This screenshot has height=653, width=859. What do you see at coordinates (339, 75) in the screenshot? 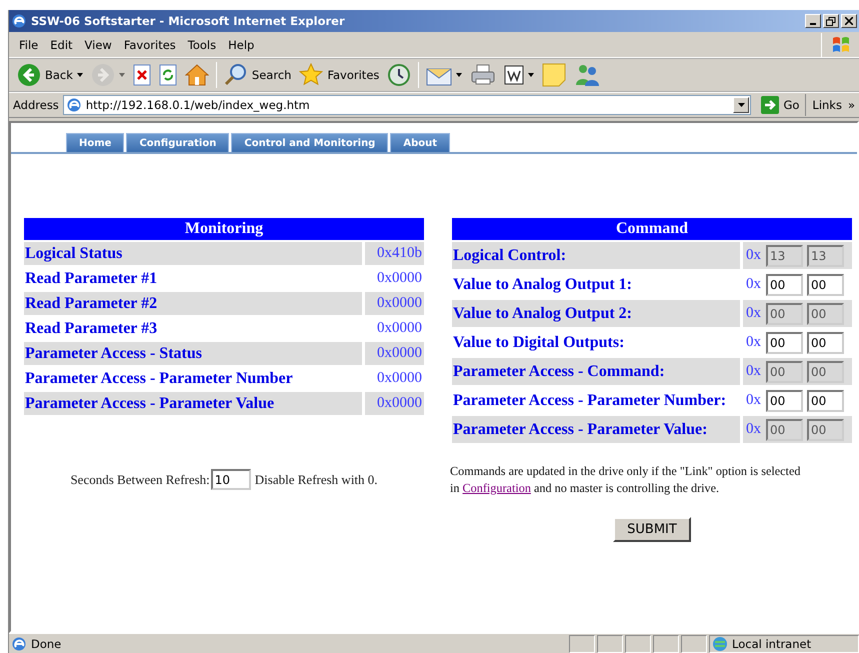
I see `favorites-button: Favorites` at bounding box center [339, 75].